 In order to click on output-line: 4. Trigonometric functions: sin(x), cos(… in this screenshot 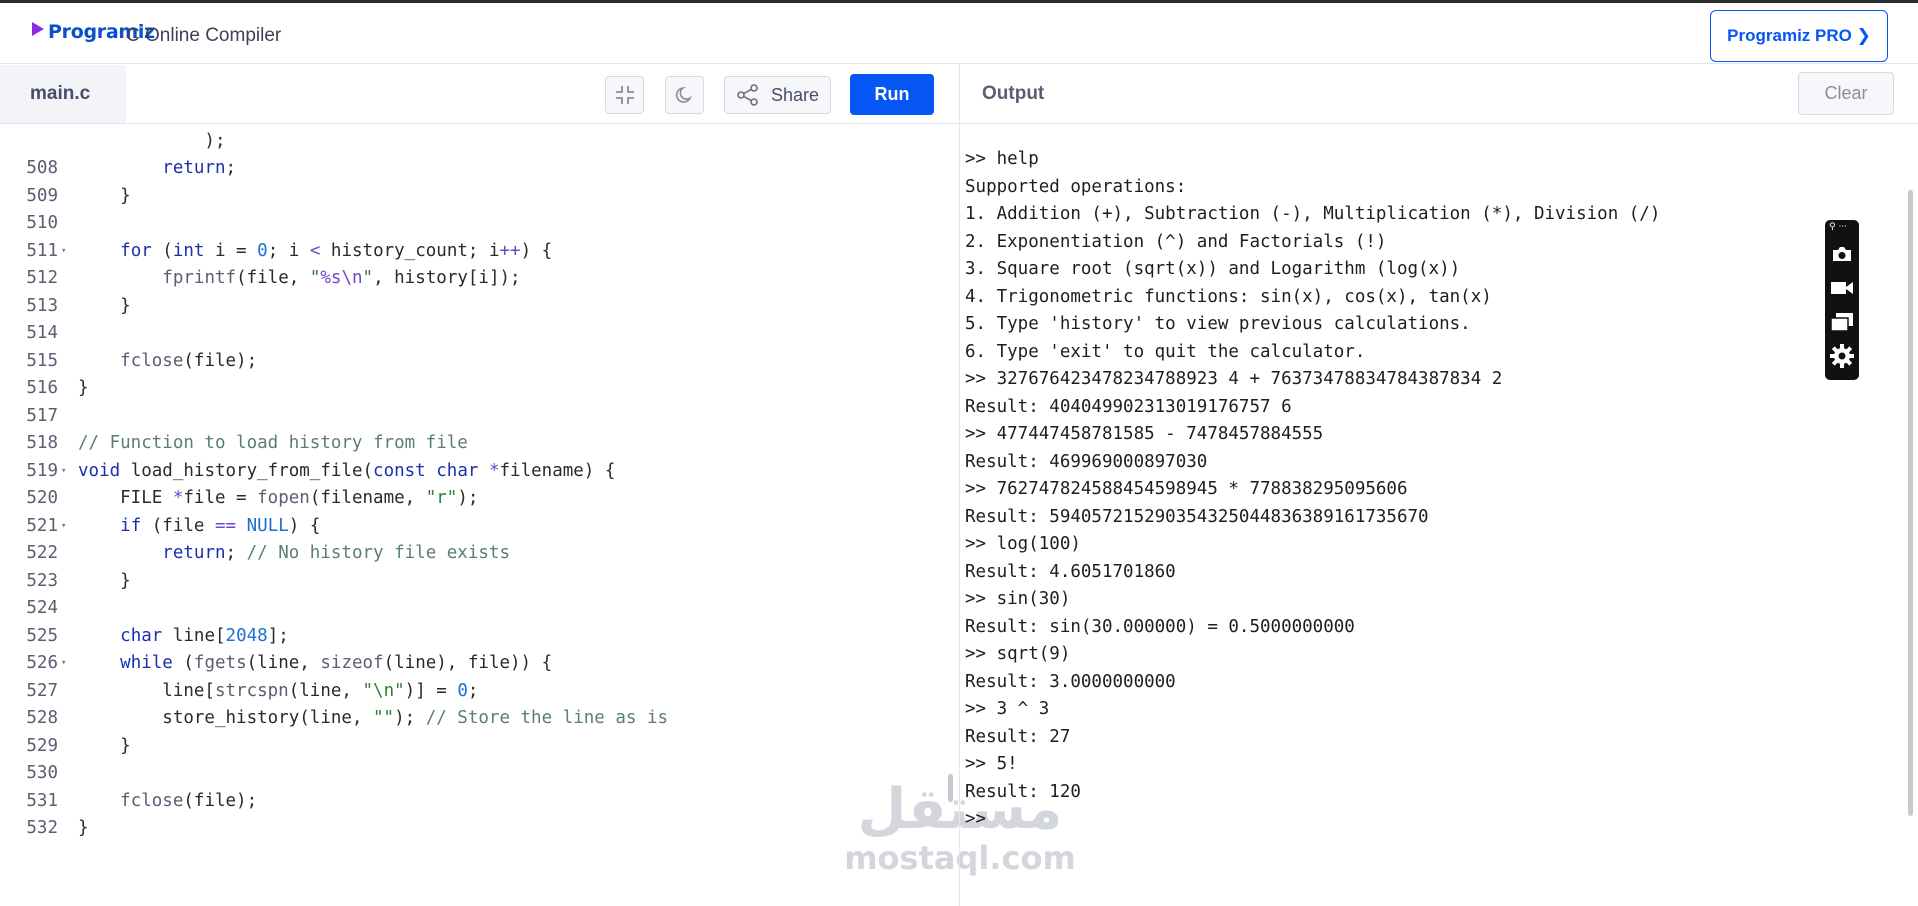, I will do `click(1228, 296)`.